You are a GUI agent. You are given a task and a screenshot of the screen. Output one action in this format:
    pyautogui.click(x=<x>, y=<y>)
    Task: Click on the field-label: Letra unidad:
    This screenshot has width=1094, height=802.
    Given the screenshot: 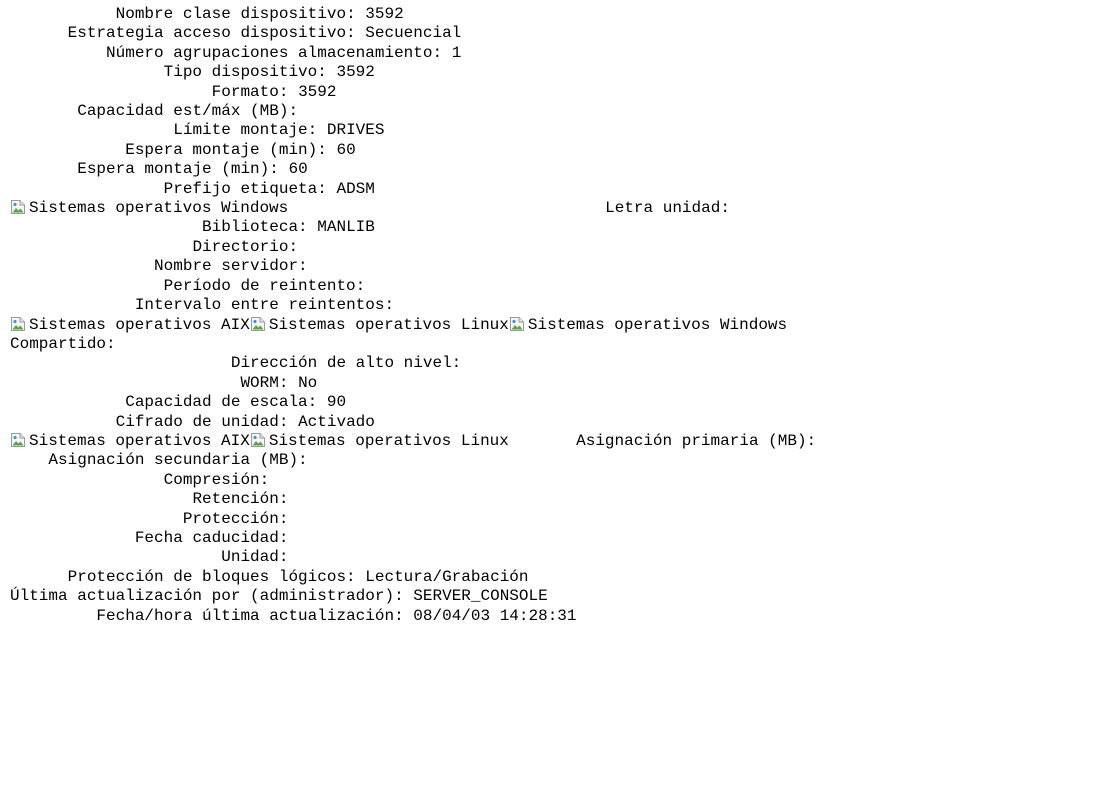 What is the action you would take?
    pyautogui.click(x=667, y=208)
    